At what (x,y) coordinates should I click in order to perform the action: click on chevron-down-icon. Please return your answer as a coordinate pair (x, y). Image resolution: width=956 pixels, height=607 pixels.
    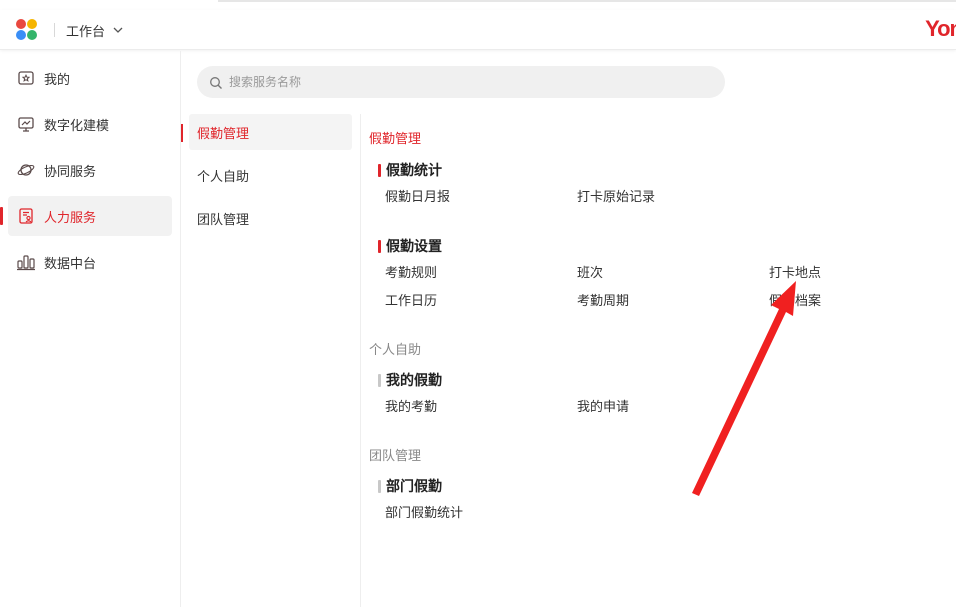
    Looking at the image, I should click on (118, 30).